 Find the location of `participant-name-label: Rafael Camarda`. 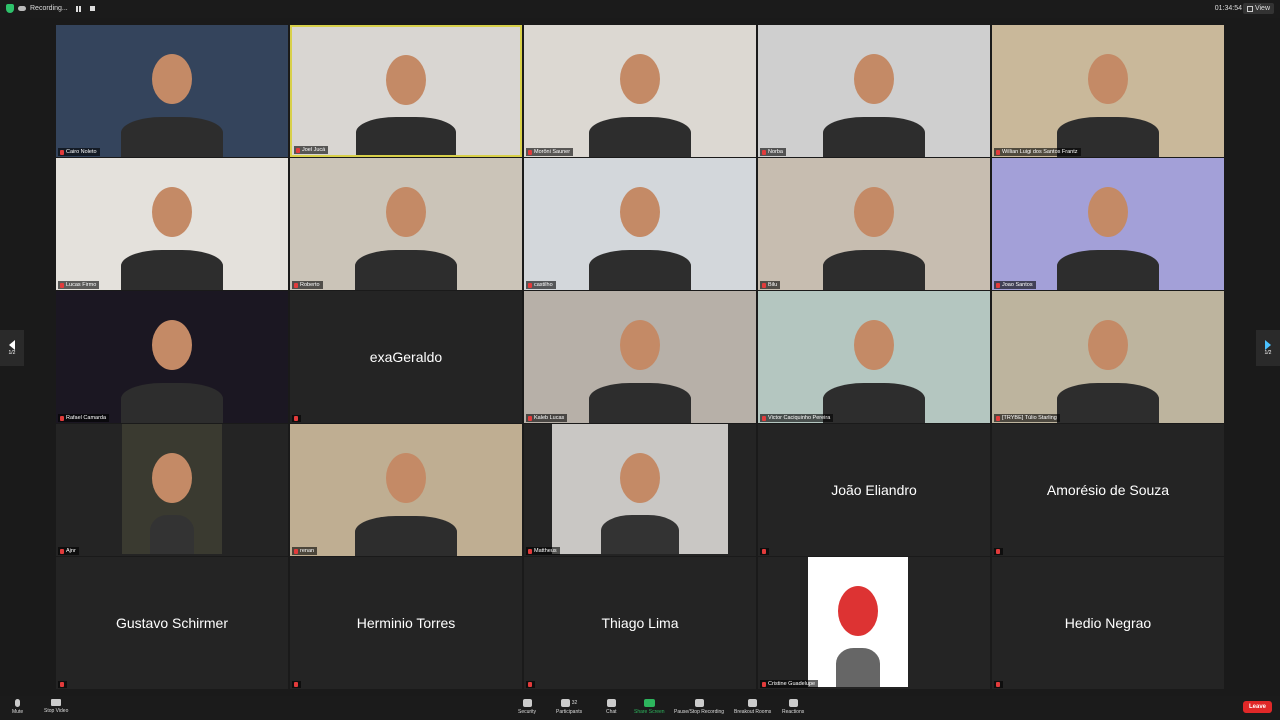

participant-name-label: Rafael Camarda is located at coordinates (84, 418).